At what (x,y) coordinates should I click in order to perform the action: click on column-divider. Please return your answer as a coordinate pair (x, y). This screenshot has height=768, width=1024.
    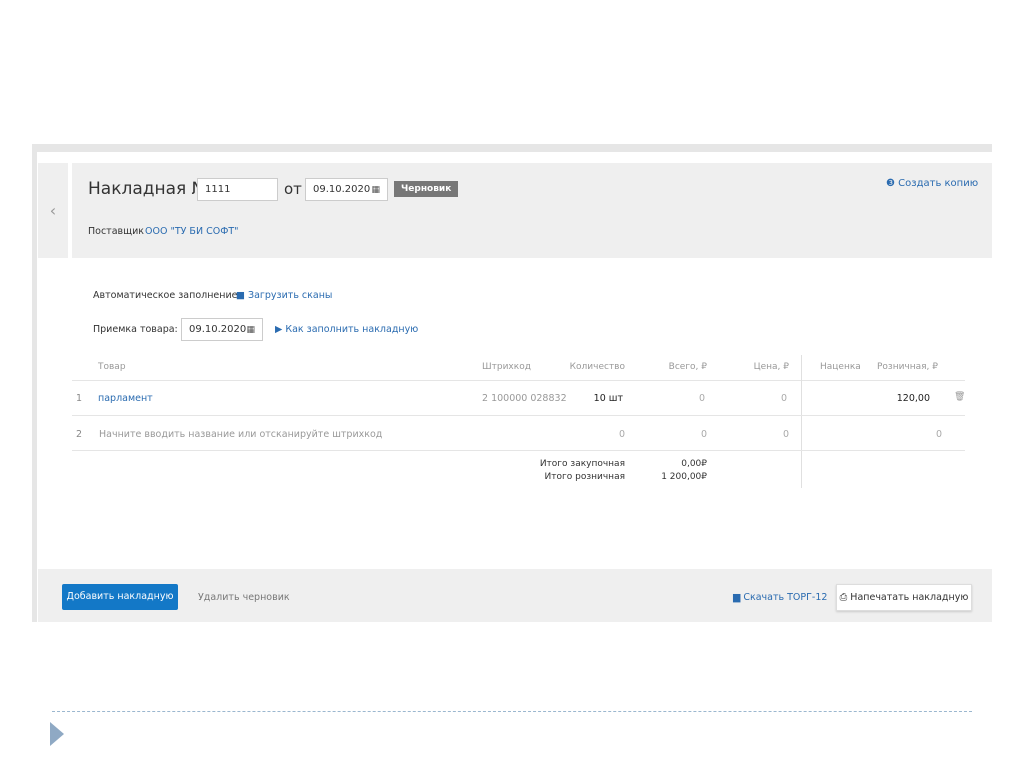
    Looking at the image, I should click on (801, 421).